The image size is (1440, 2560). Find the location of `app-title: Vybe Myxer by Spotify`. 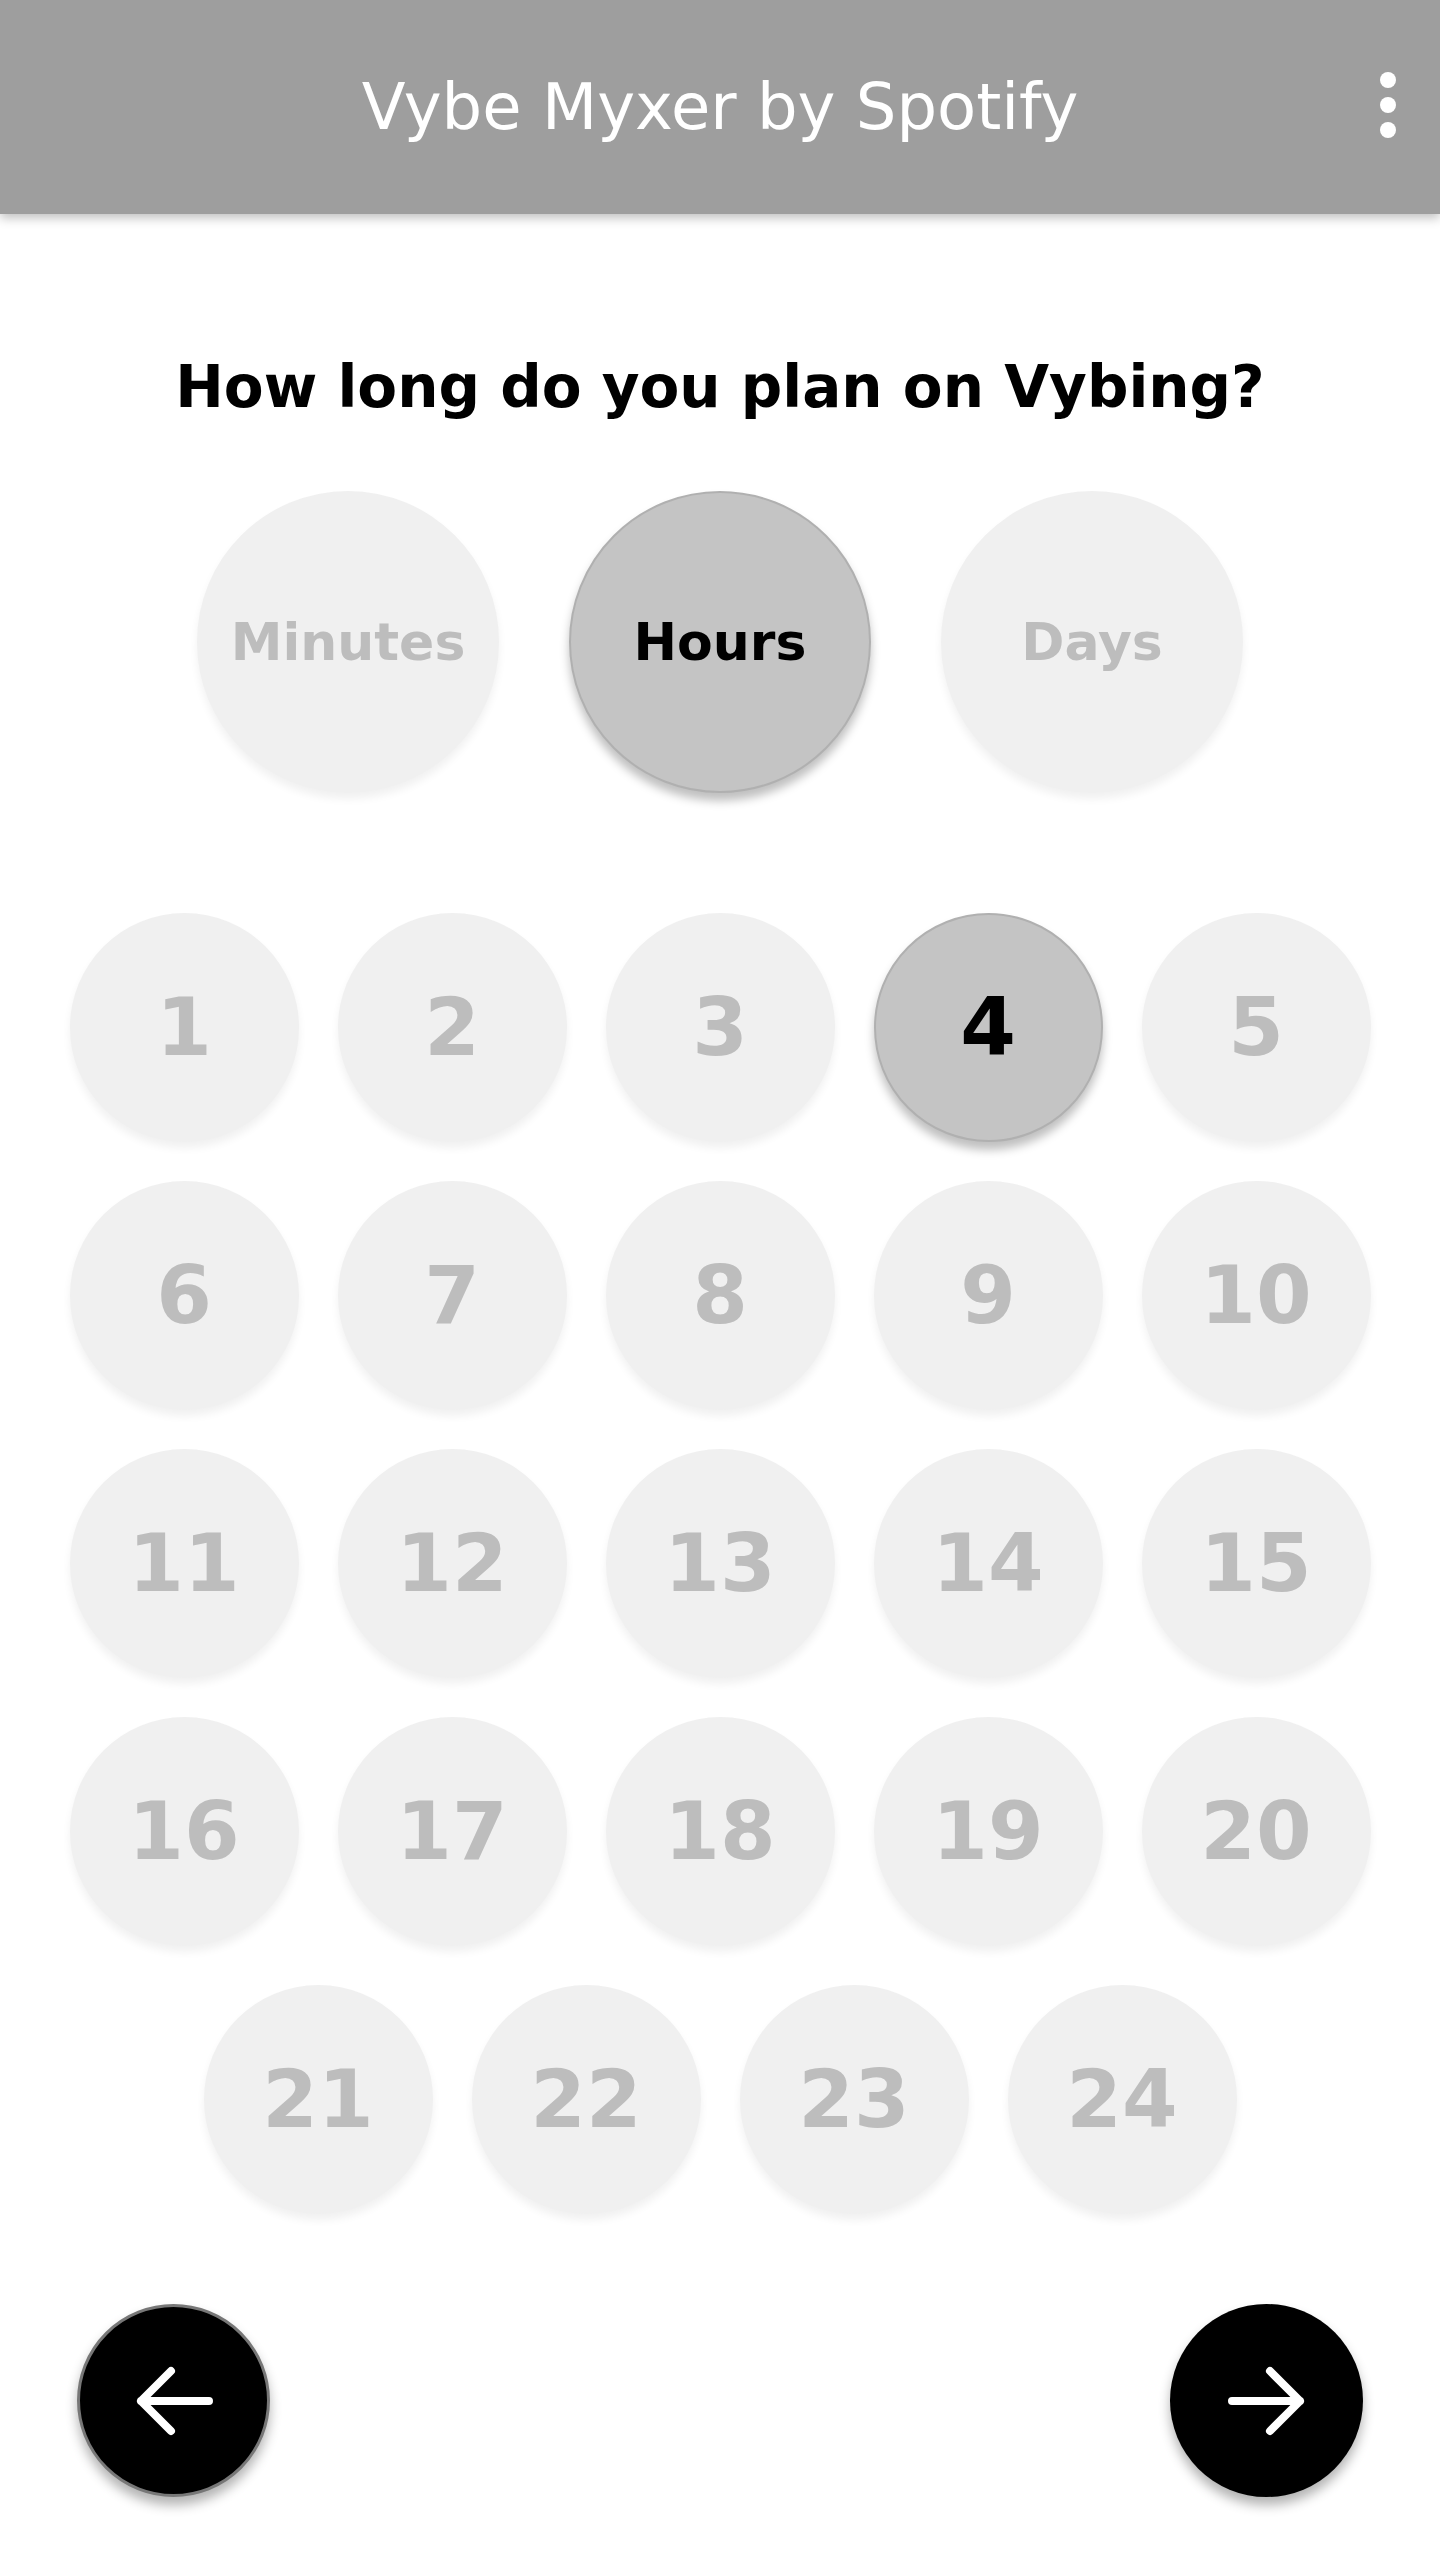

app-title: Vybe Myxer by Spotify is located at coordinates (720, 107).